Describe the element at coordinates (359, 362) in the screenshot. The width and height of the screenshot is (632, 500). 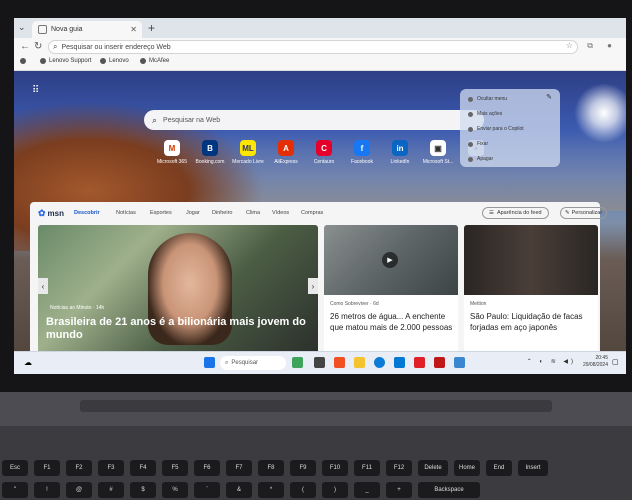
I see `file-explorer-icon` at that location.